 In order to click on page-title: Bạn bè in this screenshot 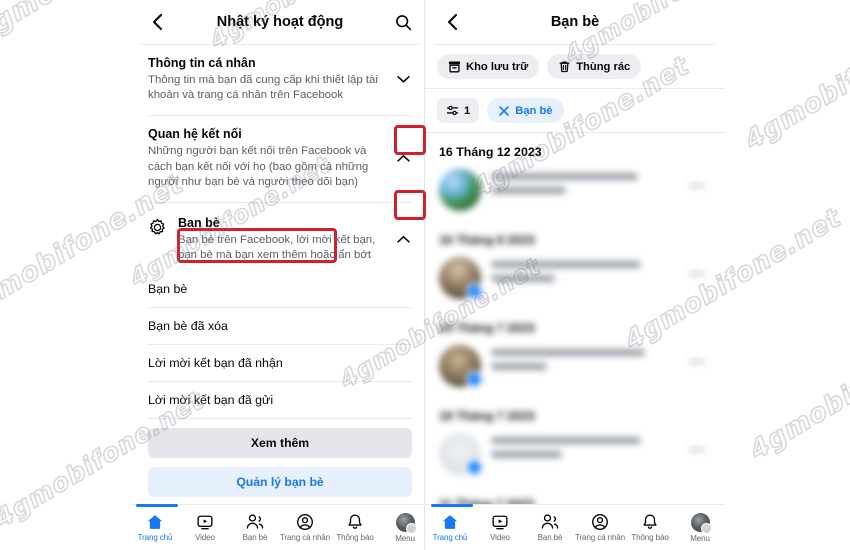, I will do `click(575, 22)`.